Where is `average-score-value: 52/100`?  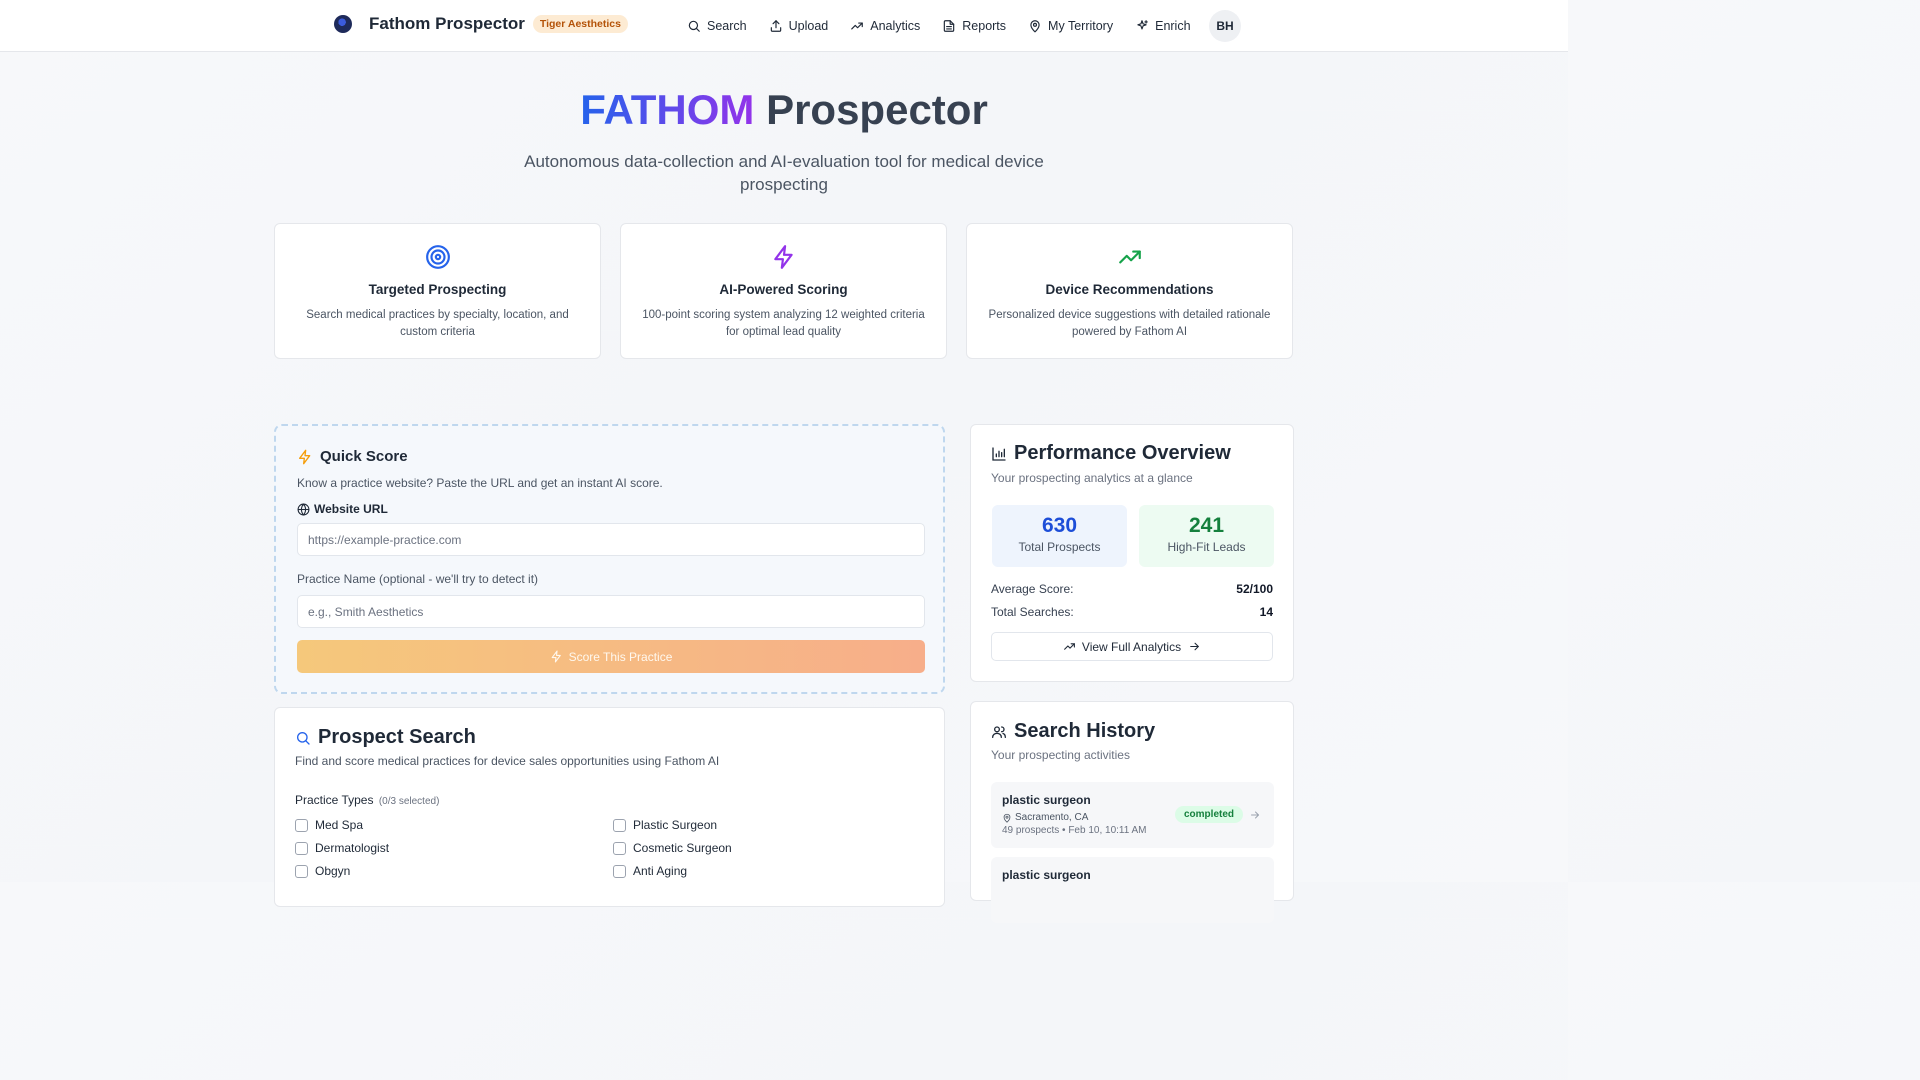 average-score-value: 52/100 is located at coordinates (1254, 589).